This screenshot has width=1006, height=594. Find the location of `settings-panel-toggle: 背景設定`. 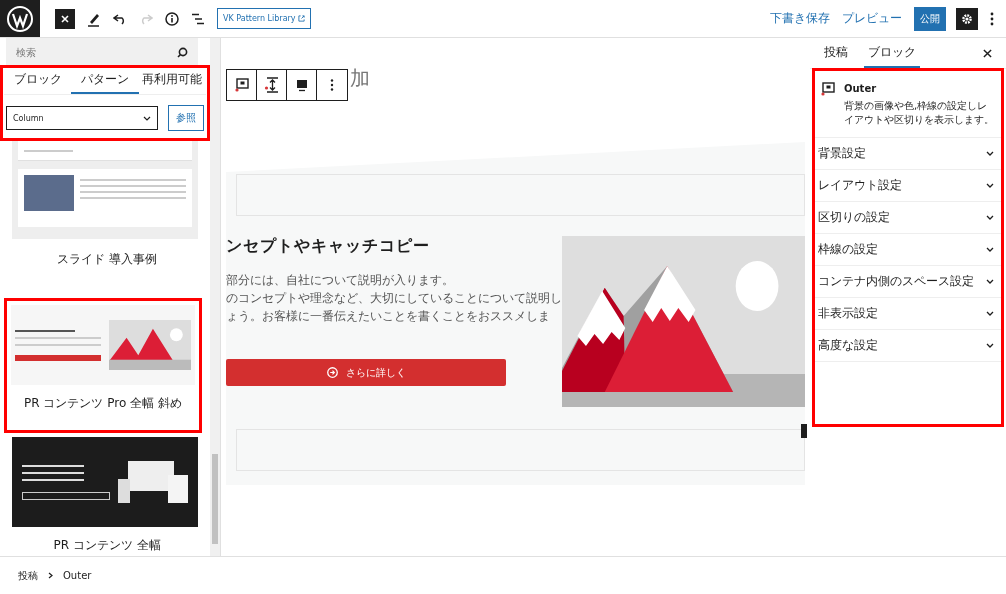

settings-panel-toggle: 背景設定 is located at coordinates (908, 154).